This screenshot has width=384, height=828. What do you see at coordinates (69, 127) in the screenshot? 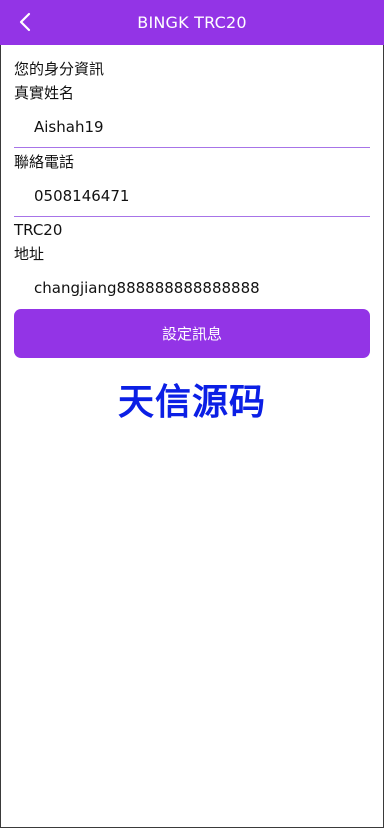
I see `name-input: Aishah19` at bounding box center [69, 127].